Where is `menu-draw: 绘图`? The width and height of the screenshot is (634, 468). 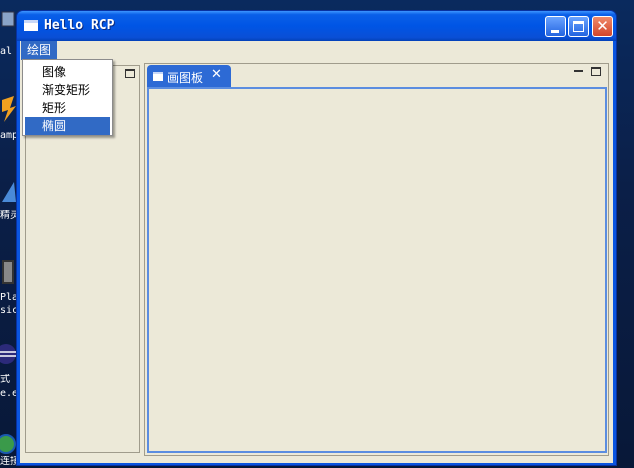
menu-draw: 绘图 is located at coordinates (39, 50).